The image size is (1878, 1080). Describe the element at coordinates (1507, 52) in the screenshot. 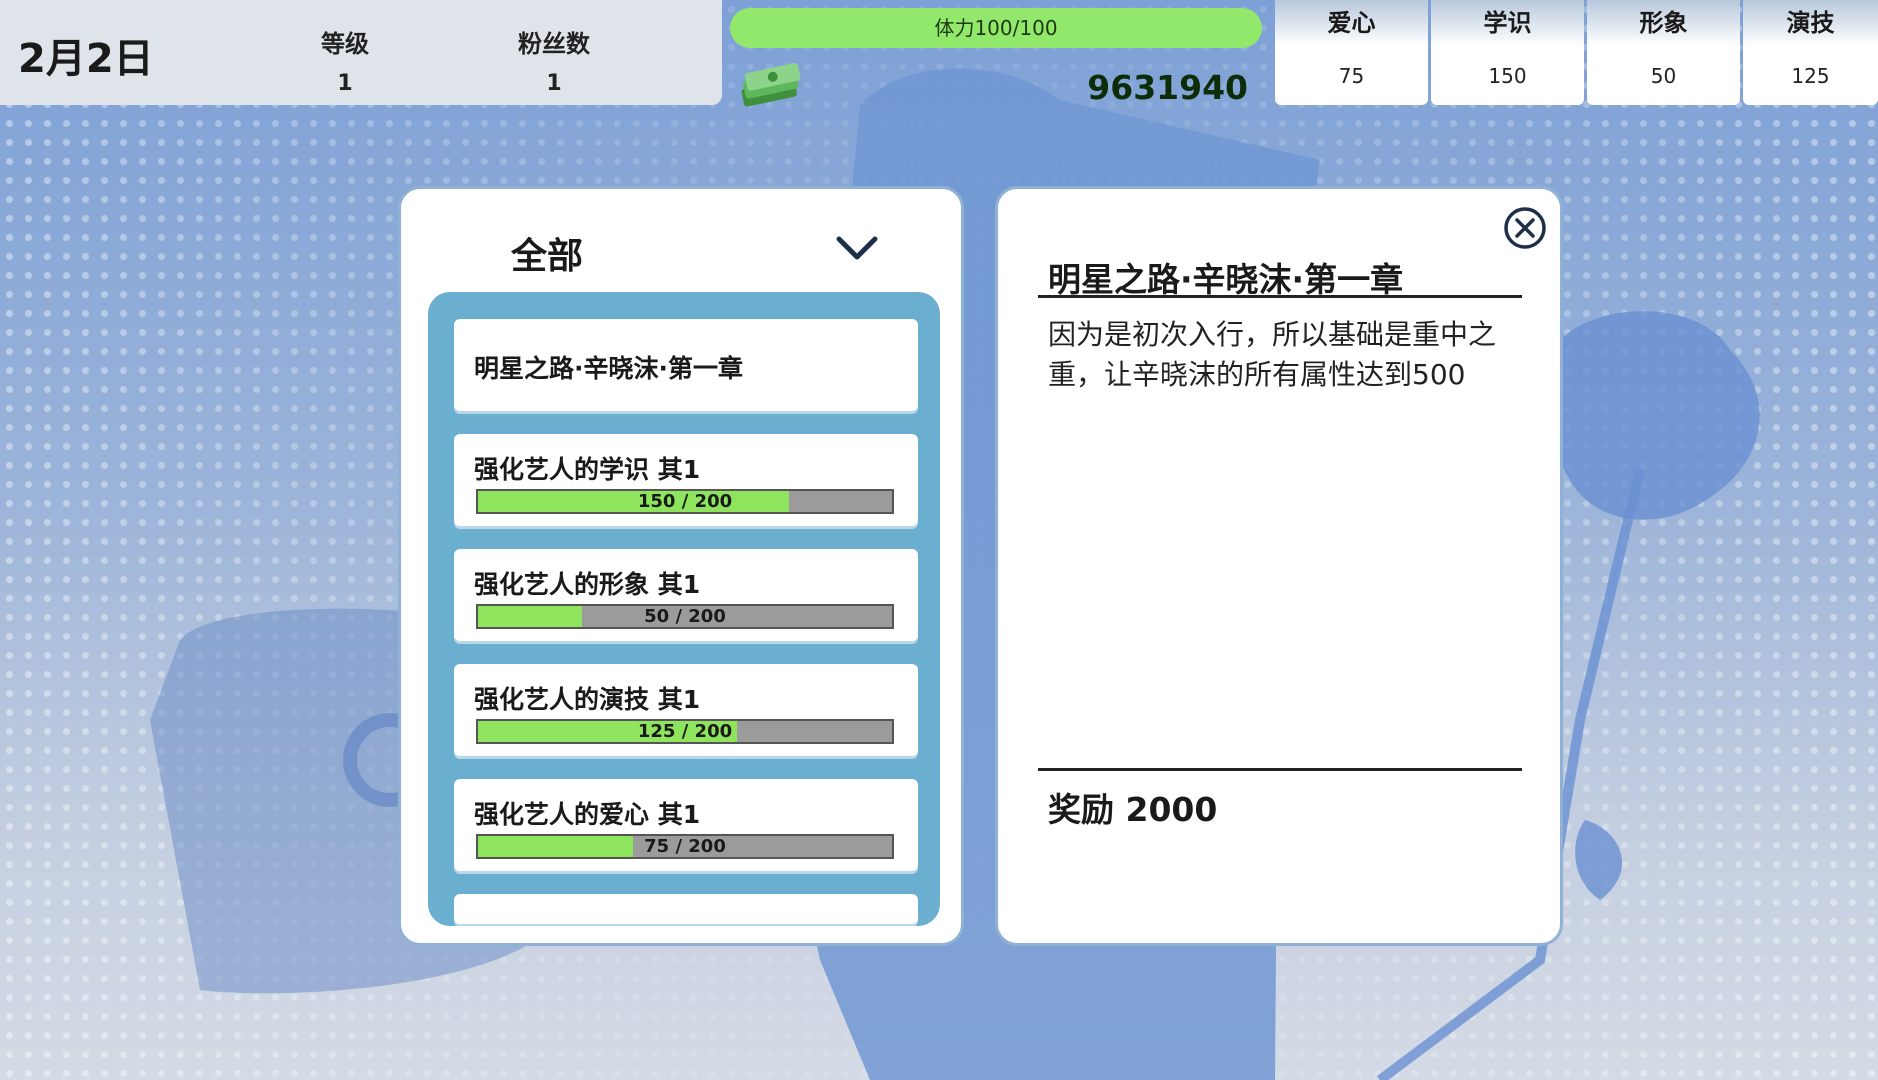

I see `attribute-knowledge: 学识 150` at that location.